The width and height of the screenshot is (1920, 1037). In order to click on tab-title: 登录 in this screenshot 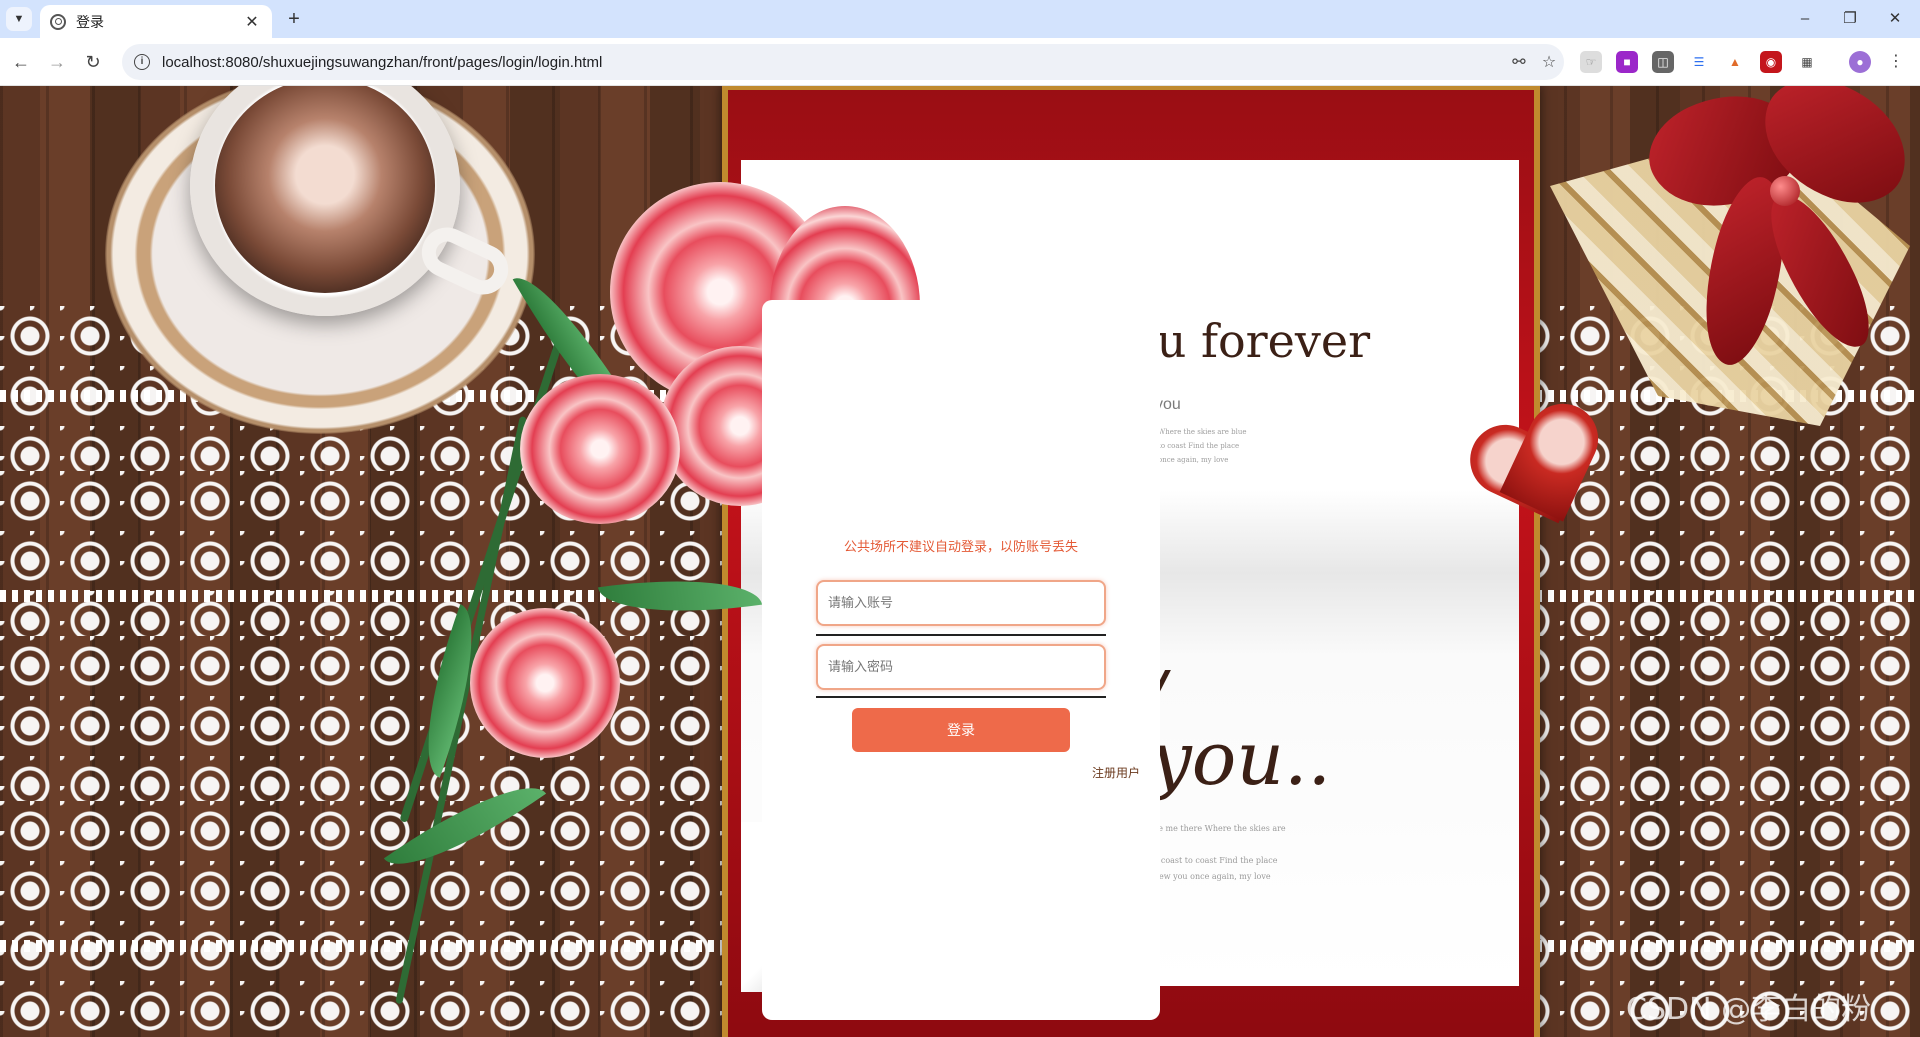, I will do `click(90, 22)`.